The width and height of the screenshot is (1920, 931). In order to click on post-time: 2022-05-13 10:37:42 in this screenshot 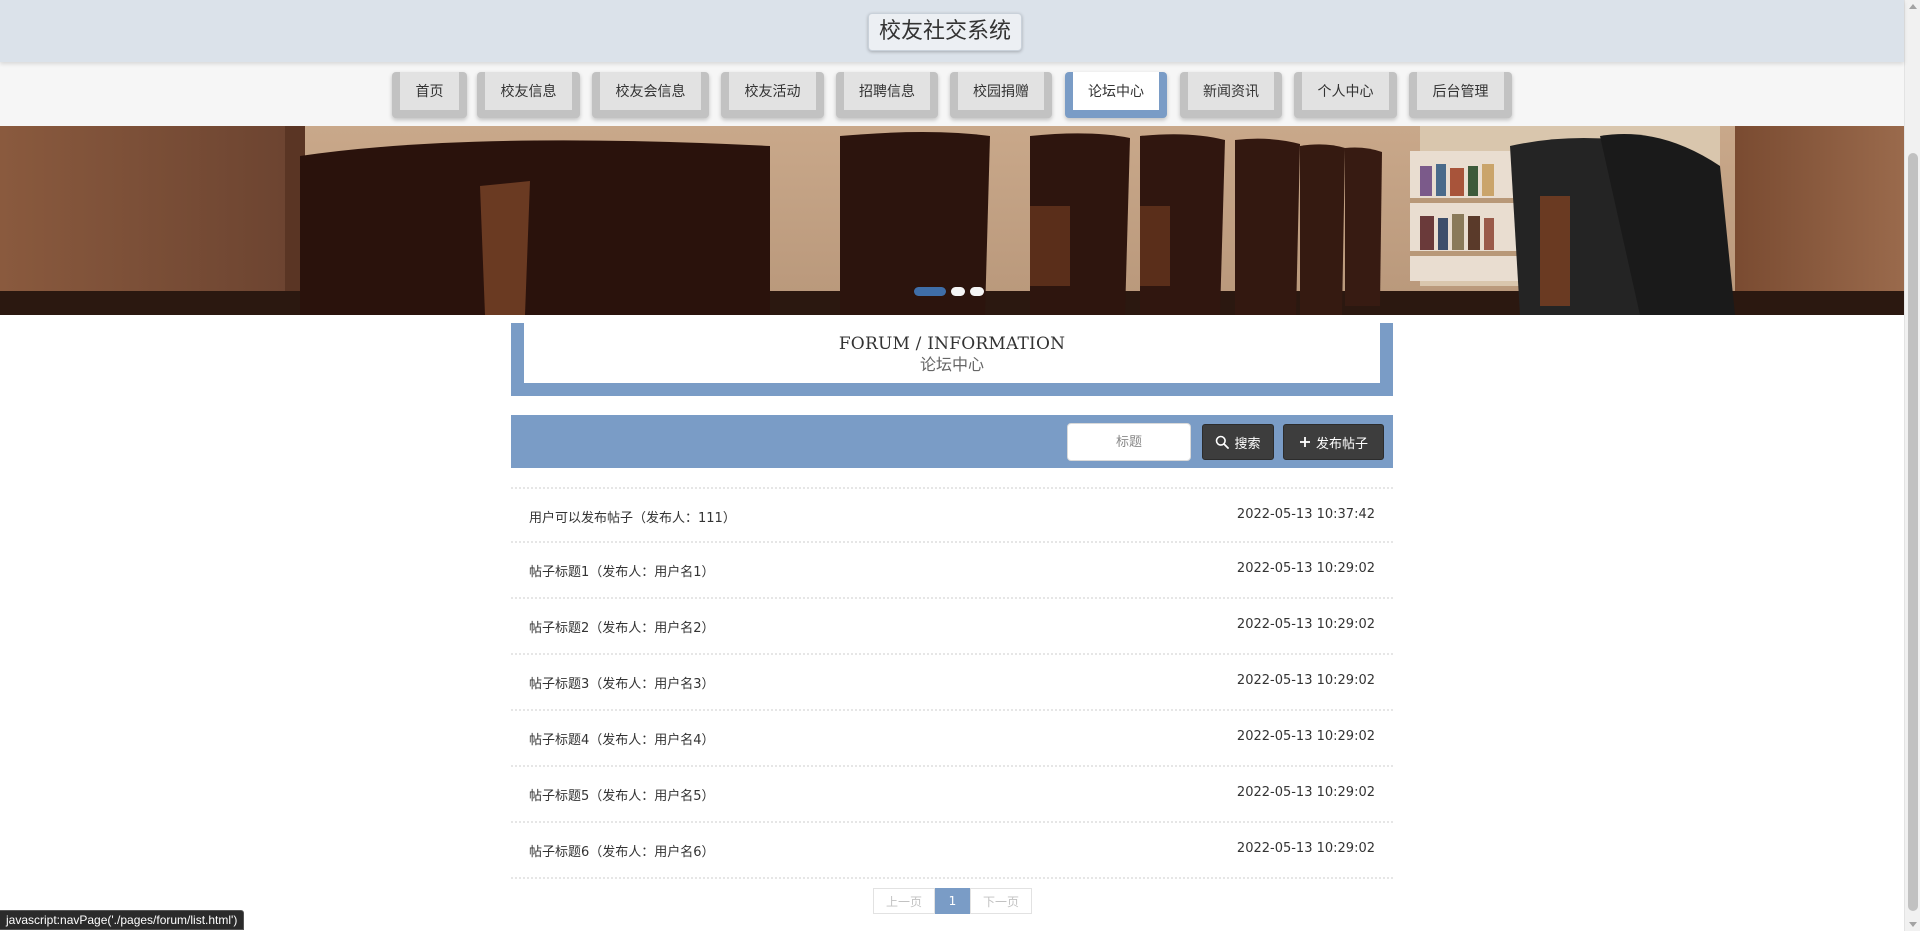, I will do `click(1305, 514)`.